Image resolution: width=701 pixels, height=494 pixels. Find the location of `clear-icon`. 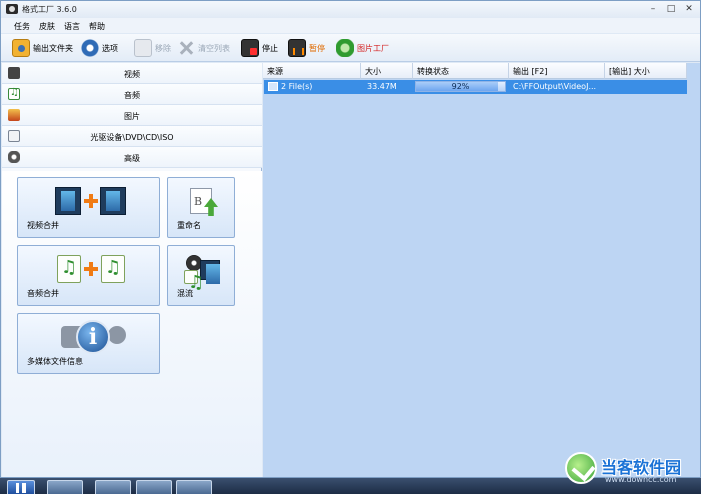

clear-icon is located at coordinates (186, 48).